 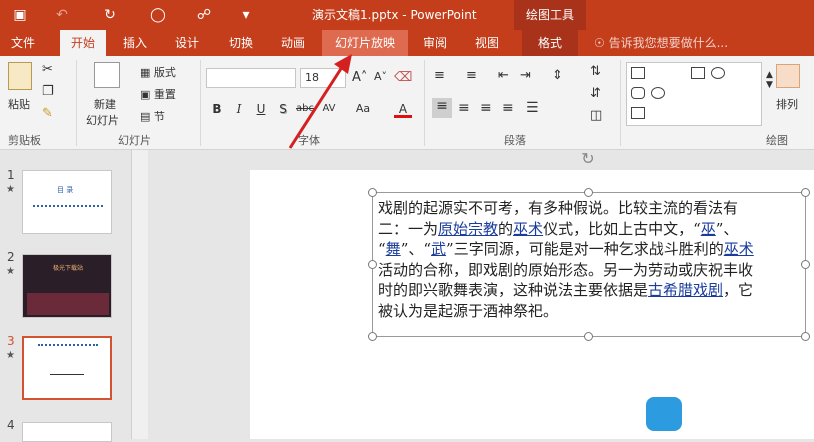 I want to click on line-spacing-icon: ⇕, so click(x=557, y=75).